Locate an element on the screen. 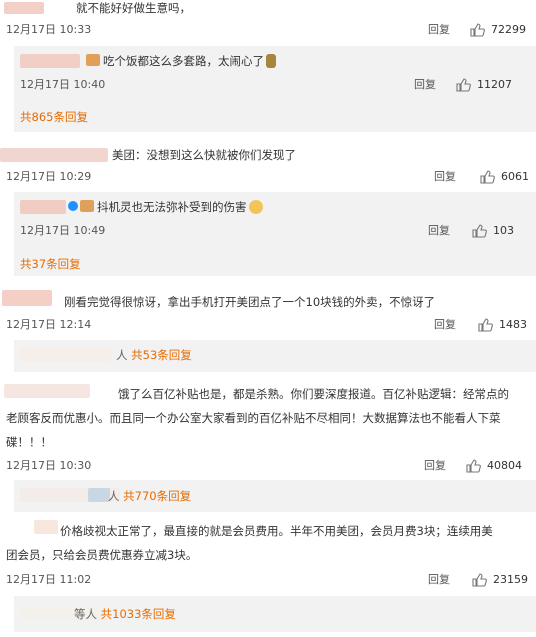  like-button: 11207 is located at coordinates (484, 85).